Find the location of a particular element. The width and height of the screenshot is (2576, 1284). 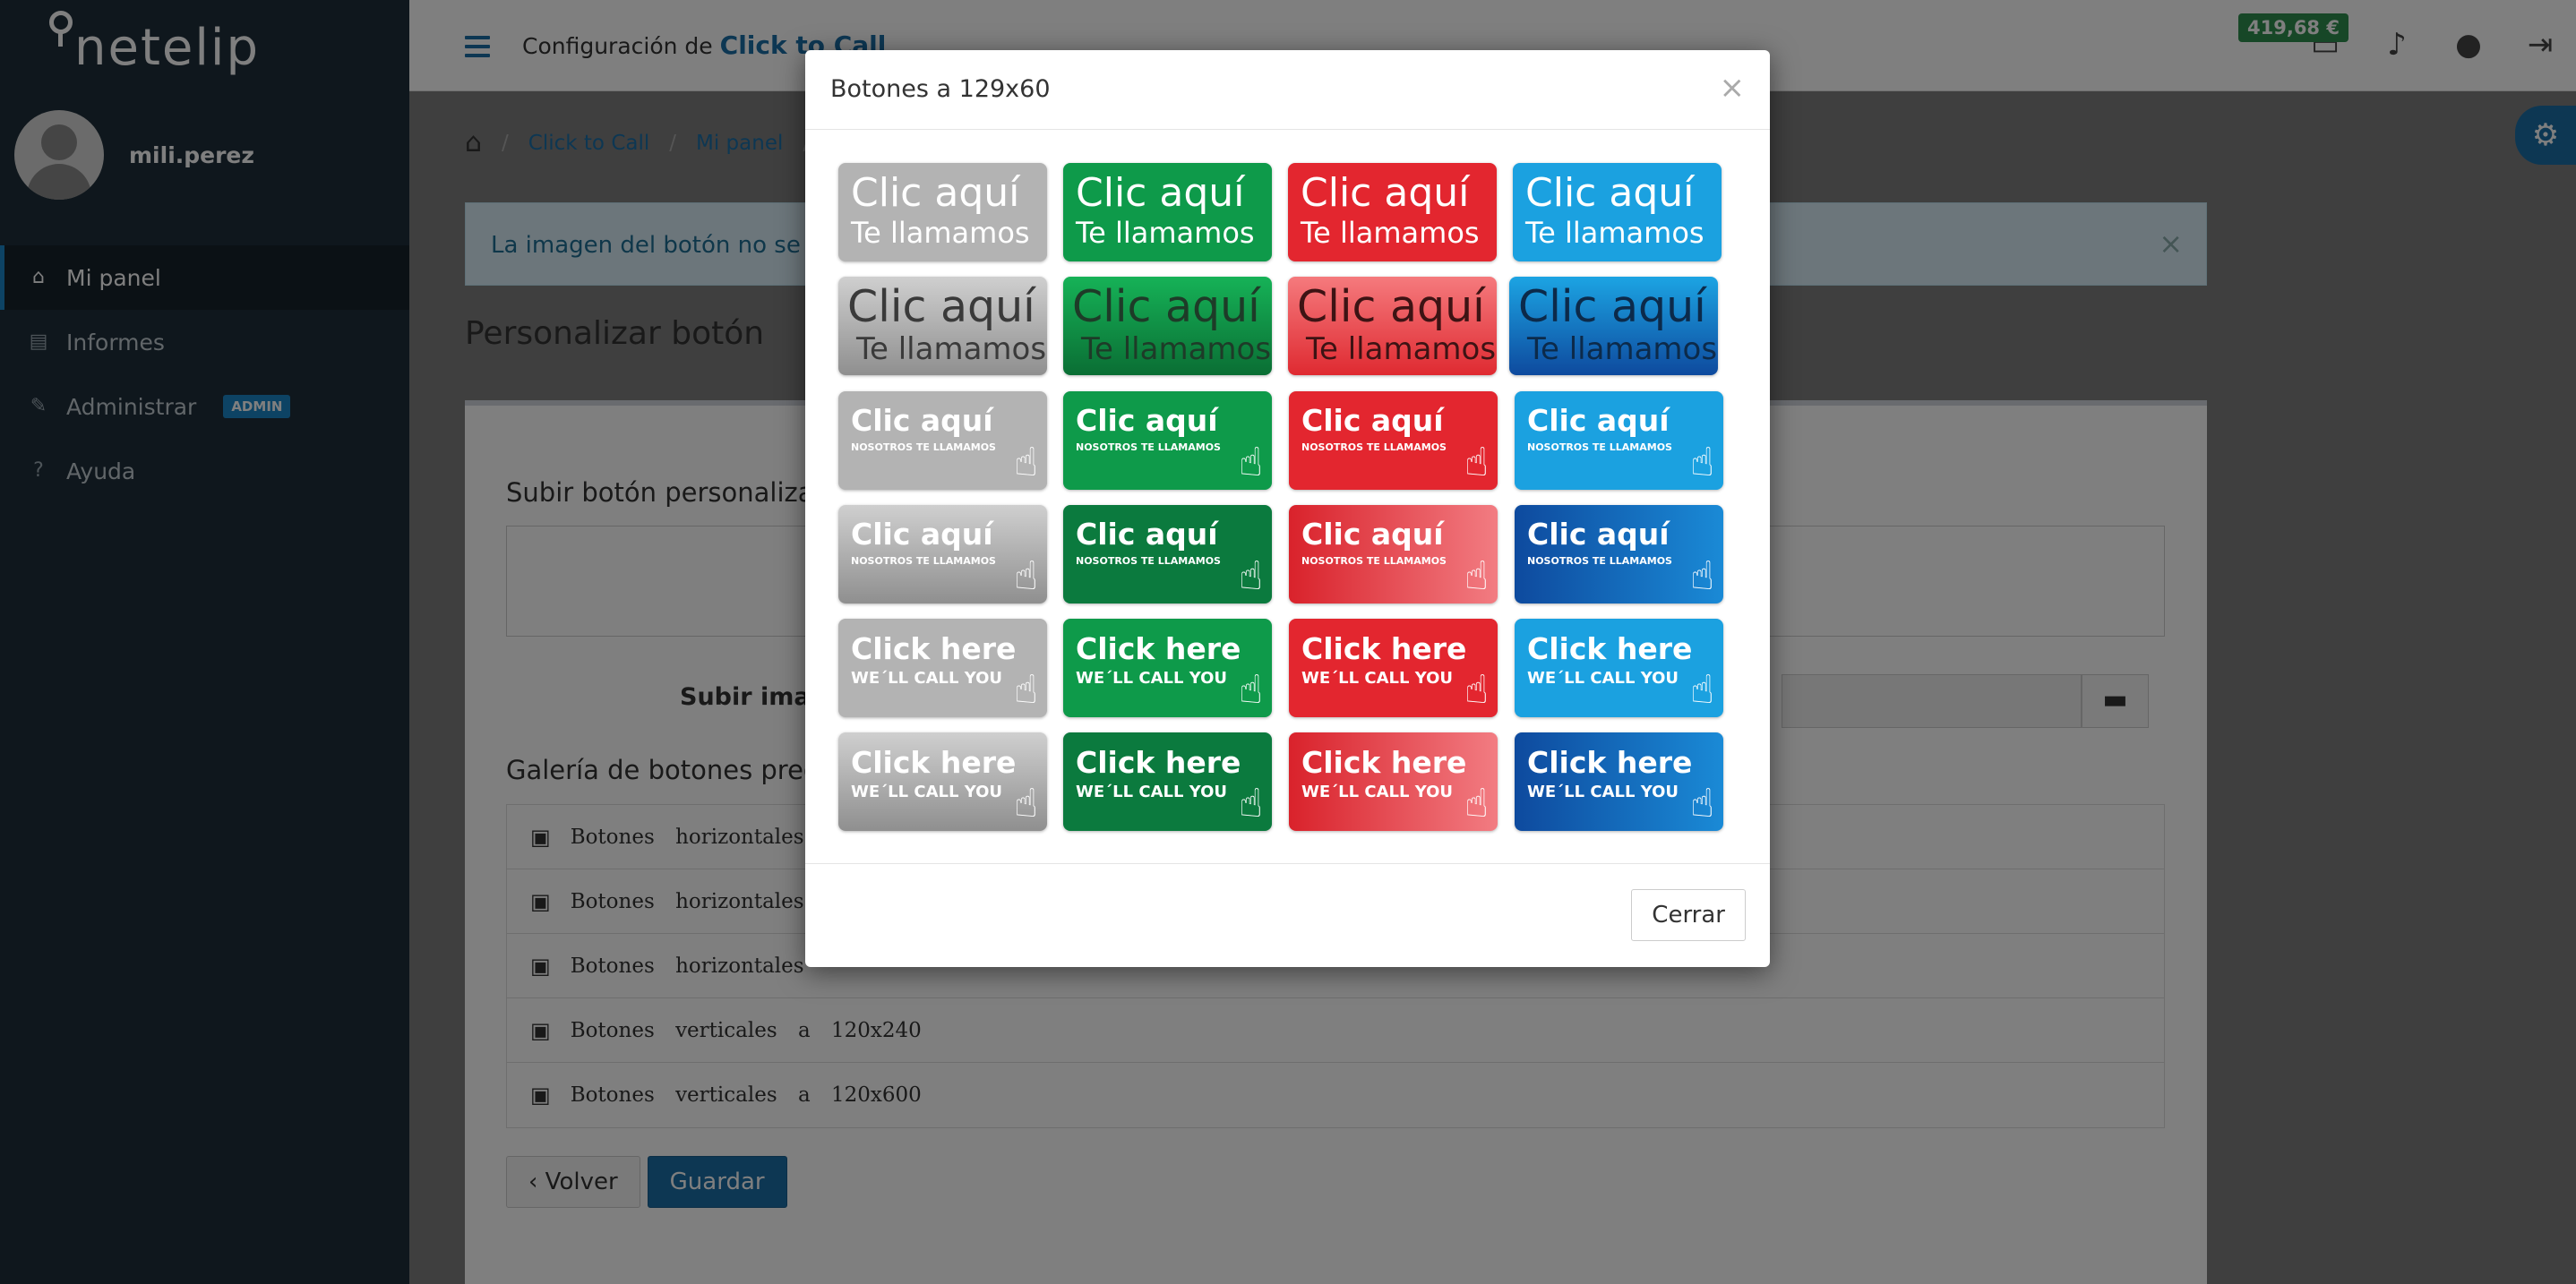

modal-title: Botones a 129x60 is located at coordinates (940, 89).